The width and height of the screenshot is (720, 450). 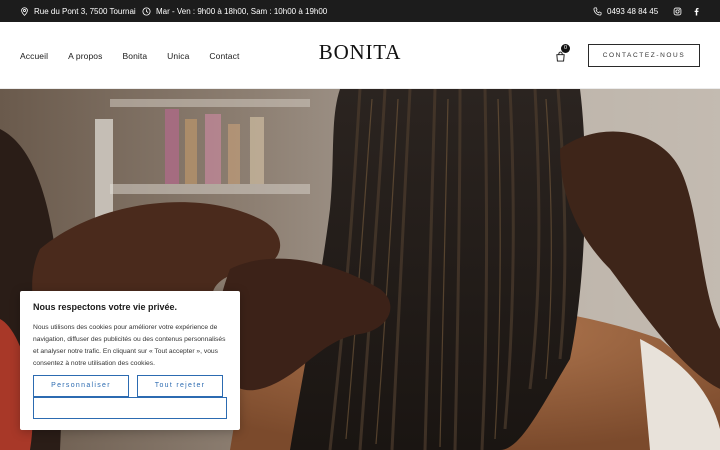 I want to click on accept-all-cookies-button, so click(x=130, y=408).